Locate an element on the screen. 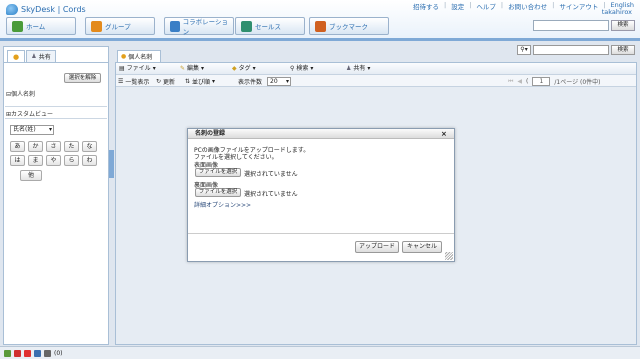 The width and height of the screenshot is (640, 359). menu-edit: ✎ 編集 ▾ is located at coordinates (192, 69).